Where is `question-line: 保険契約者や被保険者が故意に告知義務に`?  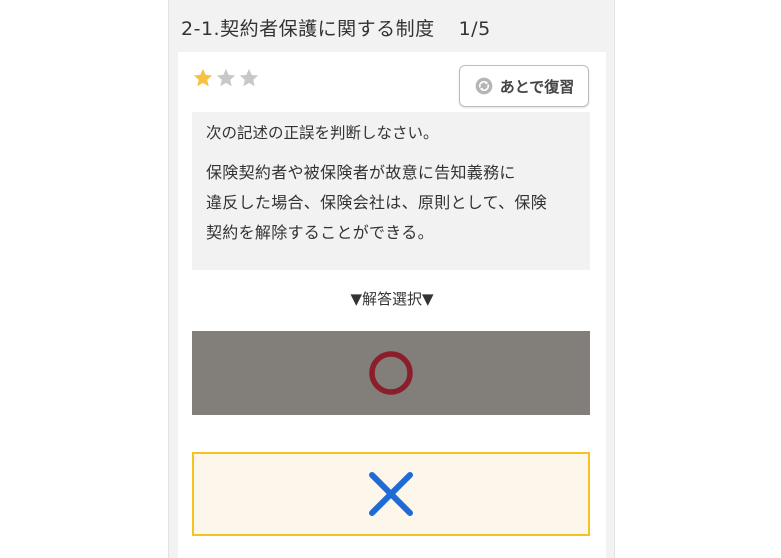 question-line: 保険契約者や被保険者が故意に告知義務に is located at coordinates (361, 172).